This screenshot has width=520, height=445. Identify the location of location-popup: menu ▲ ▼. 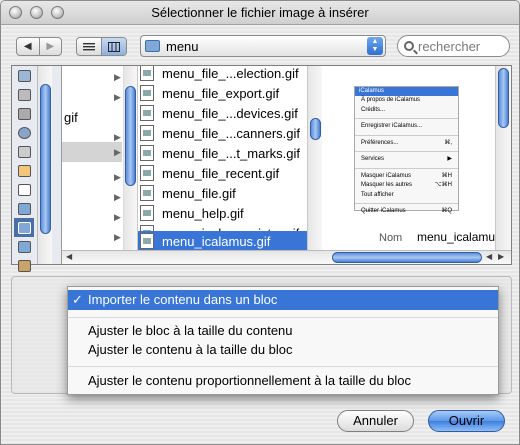
(263, 46).